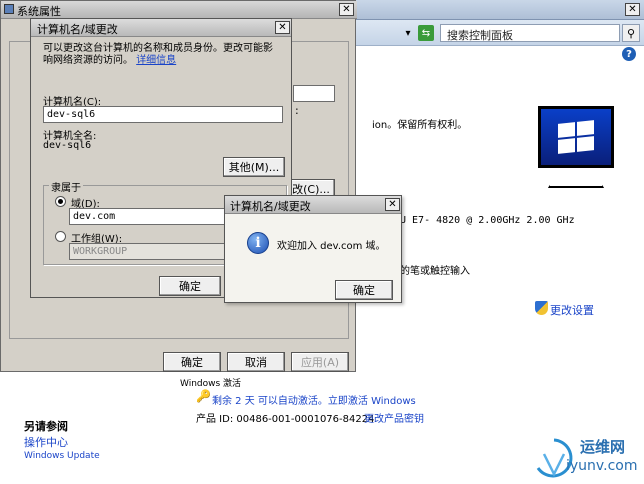 The height and width of the screenshot is (484, 644). Describe the element at coordinates (163, 114) in the screenshot. I see `computer-name-input: dev-sql6` at that location.